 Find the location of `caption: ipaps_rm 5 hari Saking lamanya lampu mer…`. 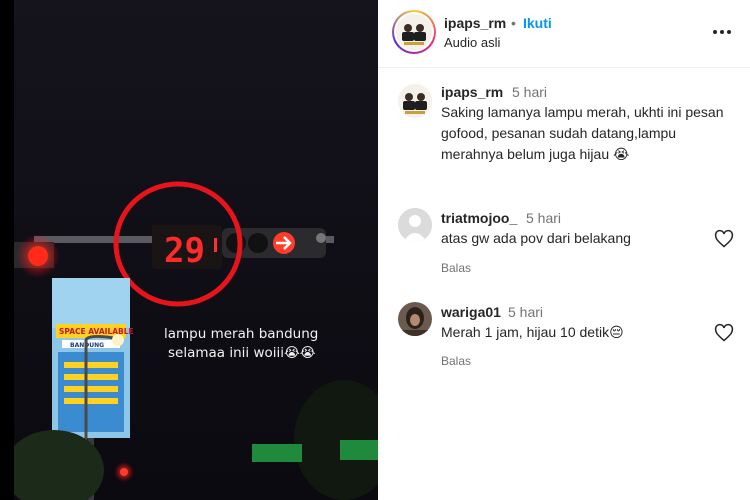

caption: ipaps_rm 5 hari Saking lamanya lampu mer… is located at coordinates (564, 135).